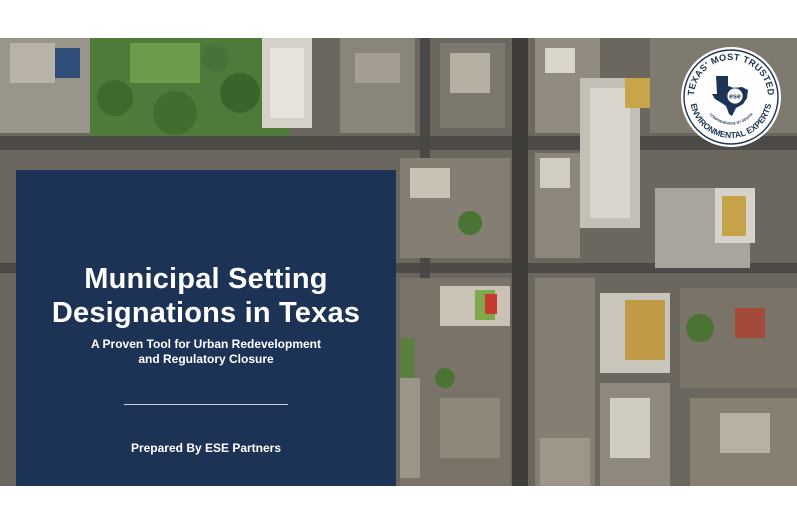 The height and width of the screenshot is (526, 797). I want to click on prepared-by-text: Prepared By ESE Partners, so click(206, 448).